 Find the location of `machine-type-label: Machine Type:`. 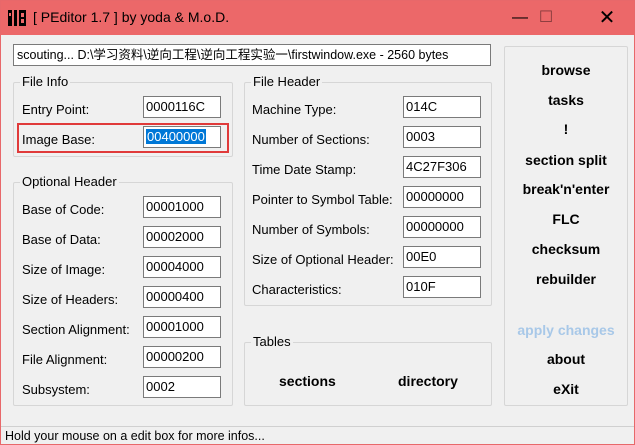

machine-type-label: Machine Type: is located at coordinates (294, 109).